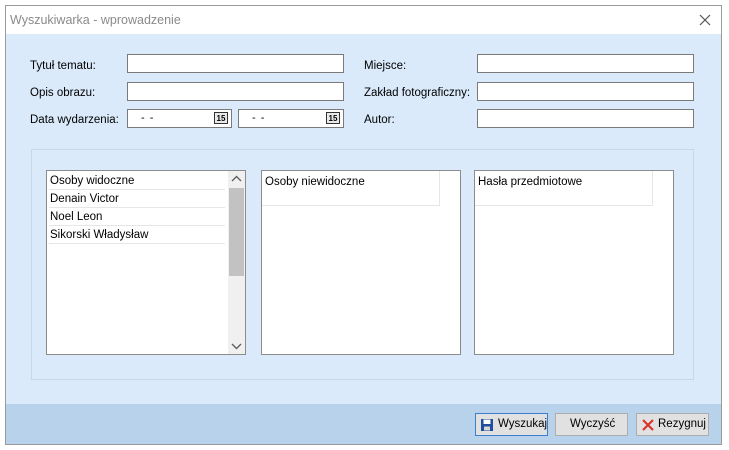 The height and width of the screenshot is (450, 729). What do you see at coordinates (530, 182) in the screenshot?
I see `list-header: Hasła przedmiotowe` at bounding box center [530, 182].